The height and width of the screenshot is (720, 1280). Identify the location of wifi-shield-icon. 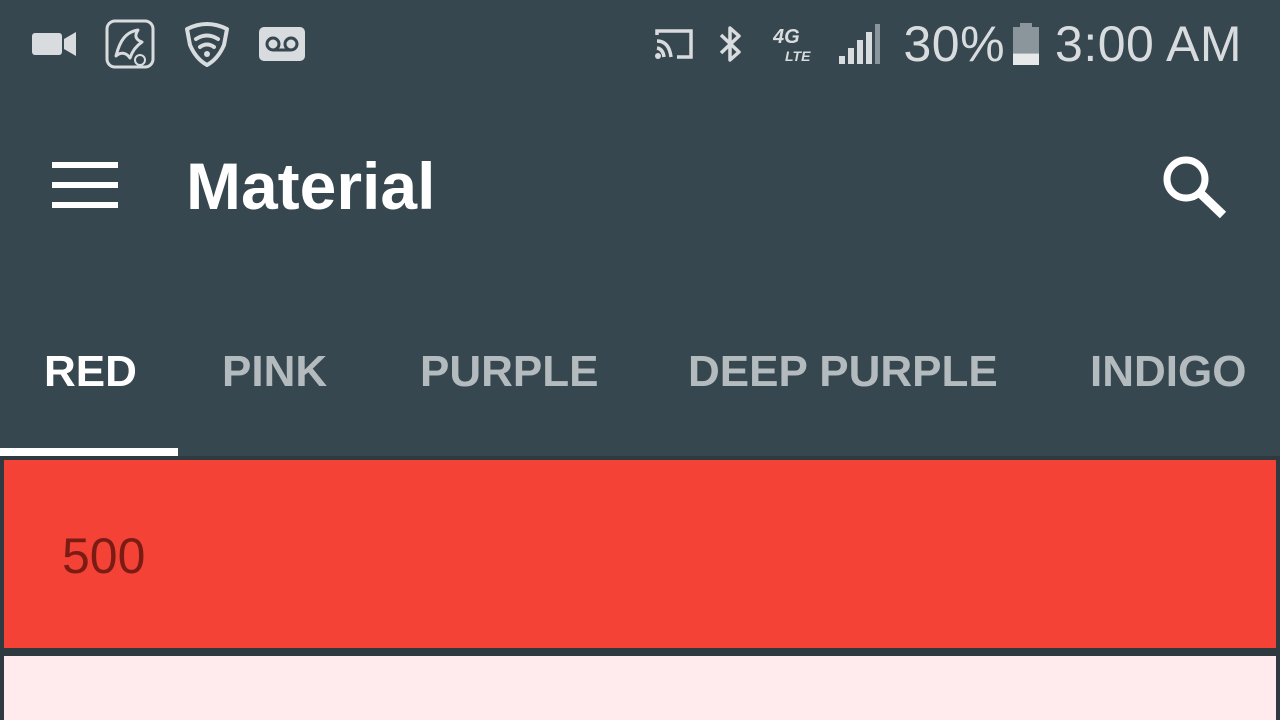
(207, 44).